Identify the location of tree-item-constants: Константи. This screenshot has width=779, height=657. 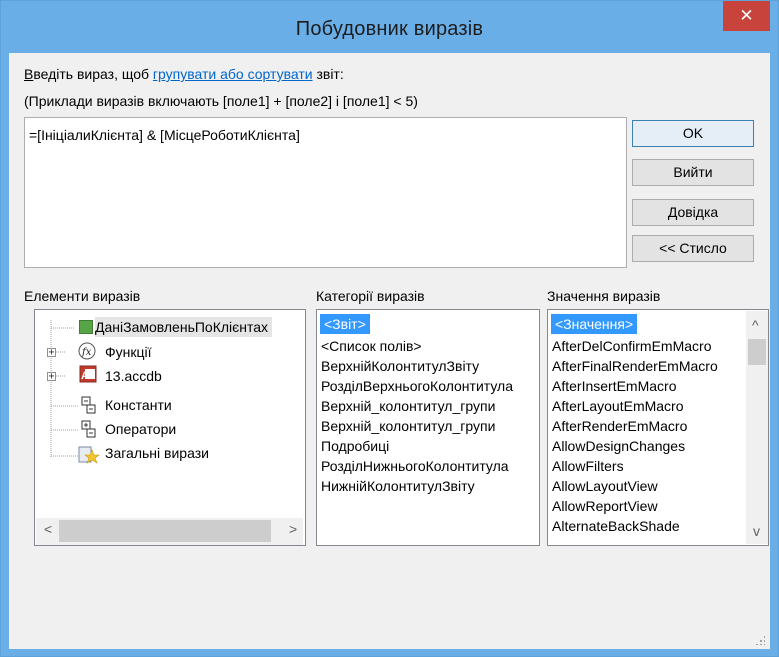
(138, 405).